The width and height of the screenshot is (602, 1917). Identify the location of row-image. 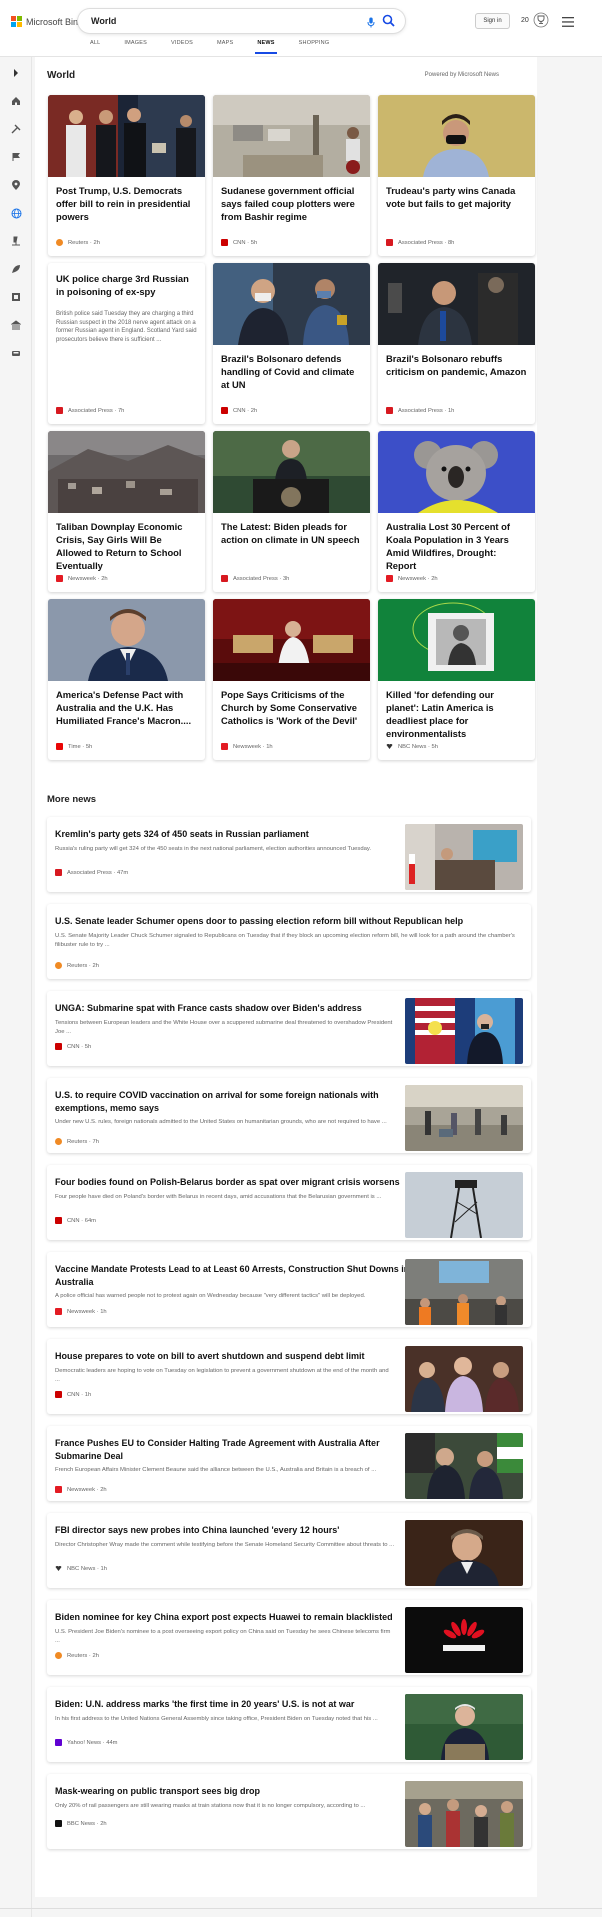
(464, 1640).